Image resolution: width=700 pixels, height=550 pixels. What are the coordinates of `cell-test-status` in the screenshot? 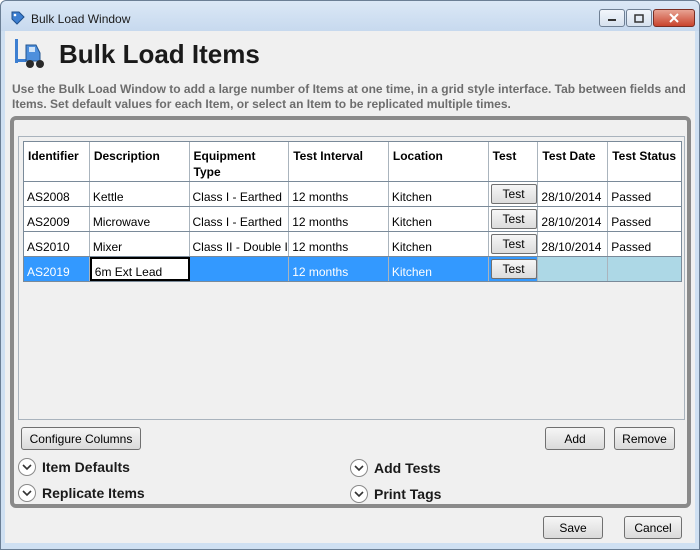 It's located at (644, 269).